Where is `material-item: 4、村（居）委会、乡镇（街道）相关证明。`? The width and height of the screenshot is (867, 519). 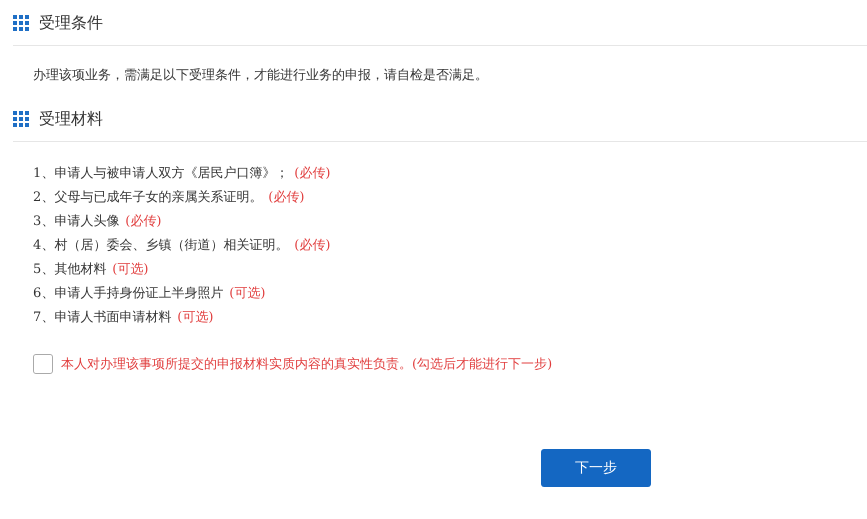
material-item: 4、村（居）委会、乡镇（街道）相关证明。 is located at coordinates (160, 245).